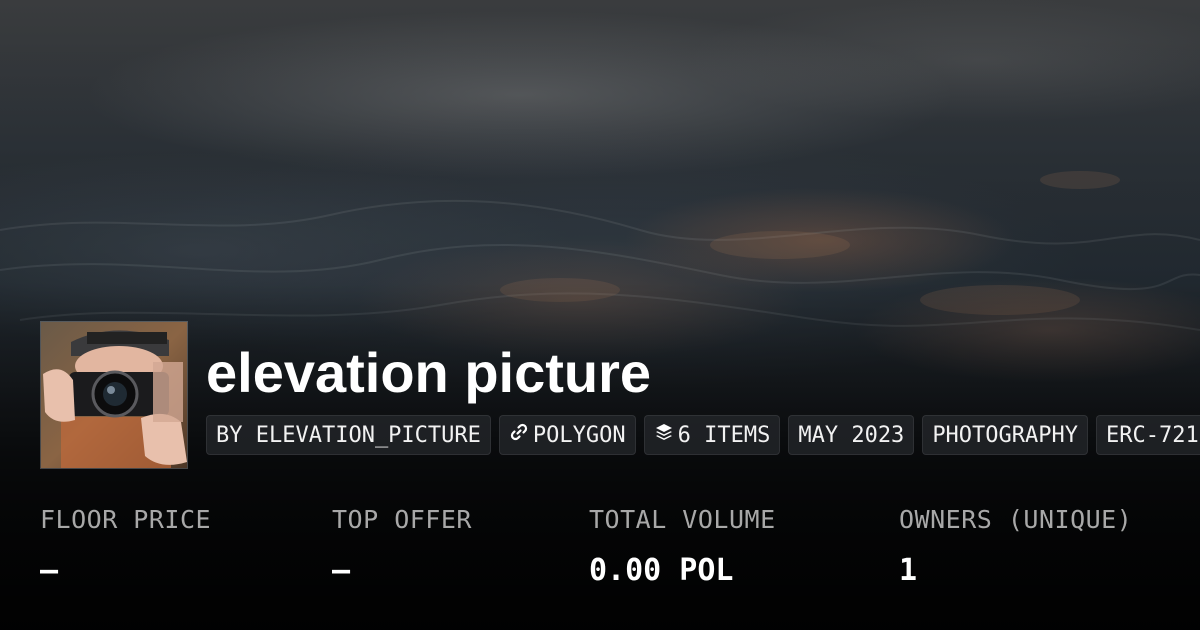 The image size is (1200, 630). I want to click on items-tag: 6 ITEMS, so click(712, 435).